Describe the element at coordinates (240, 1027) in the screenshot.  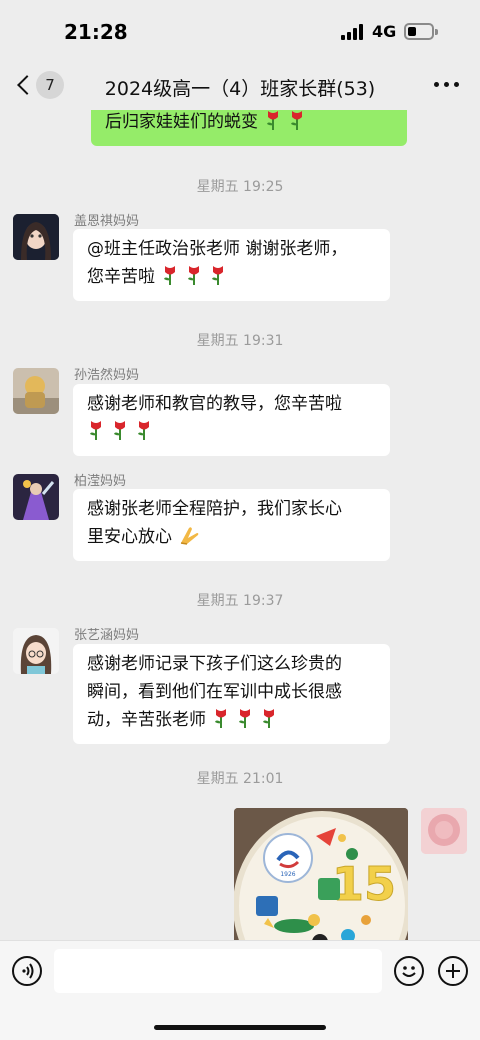
I see `home-indicator` at that location.